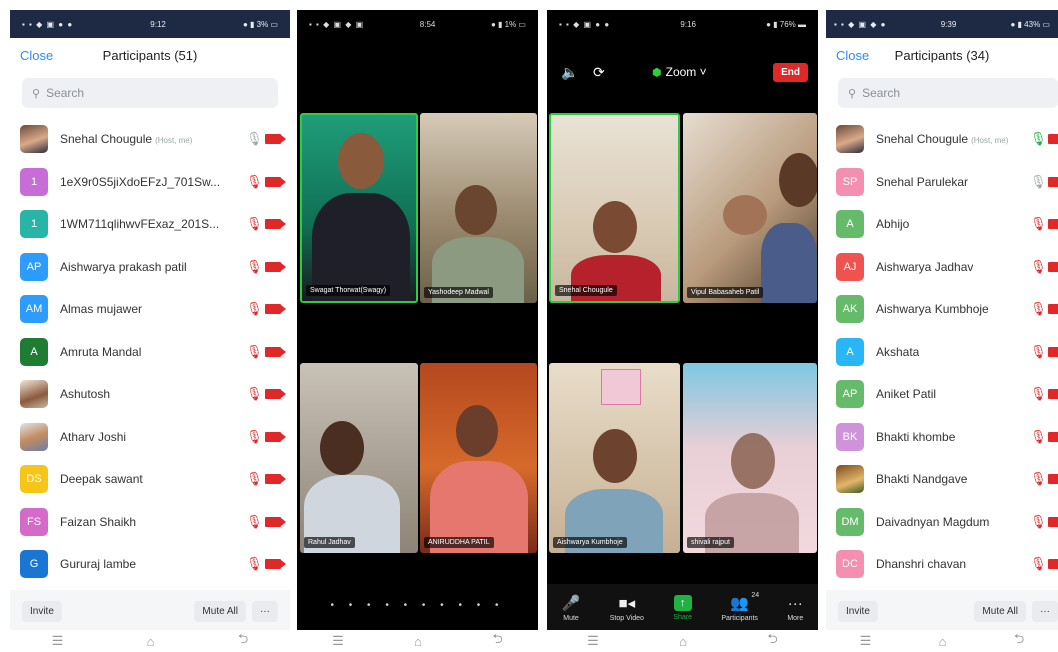 This screenshot has width=1058, height=652. Describe the element at coordinates (150, 267) in the screenshot. I see `participant-row: AP Aishwarya prakash patil 🎙` at that location.